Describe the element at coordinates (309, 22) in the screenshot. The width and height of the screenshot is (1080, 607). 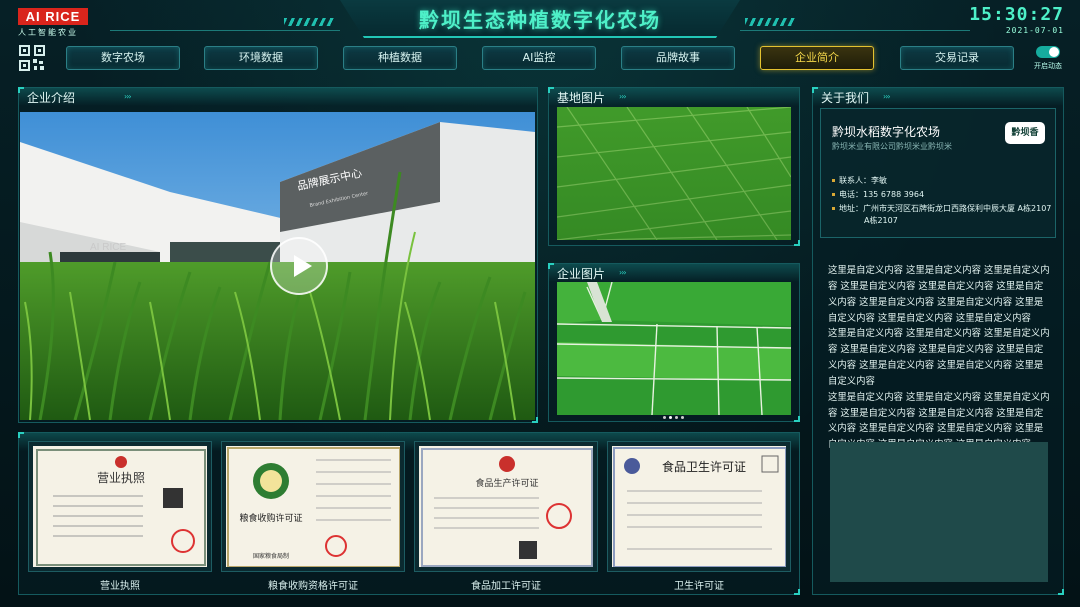
I see `header-stripes-left` at that location.